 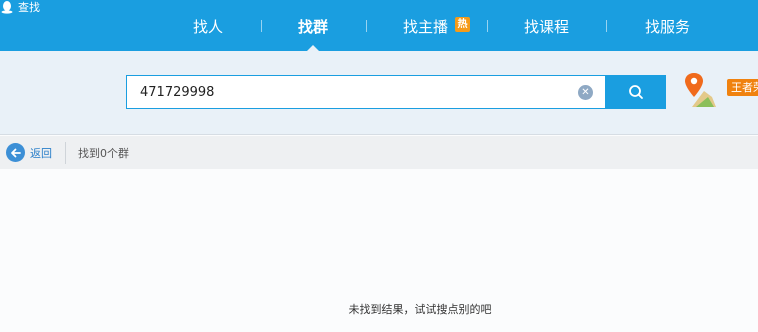 I want to click on search-icon, so click(x=635, y=92).